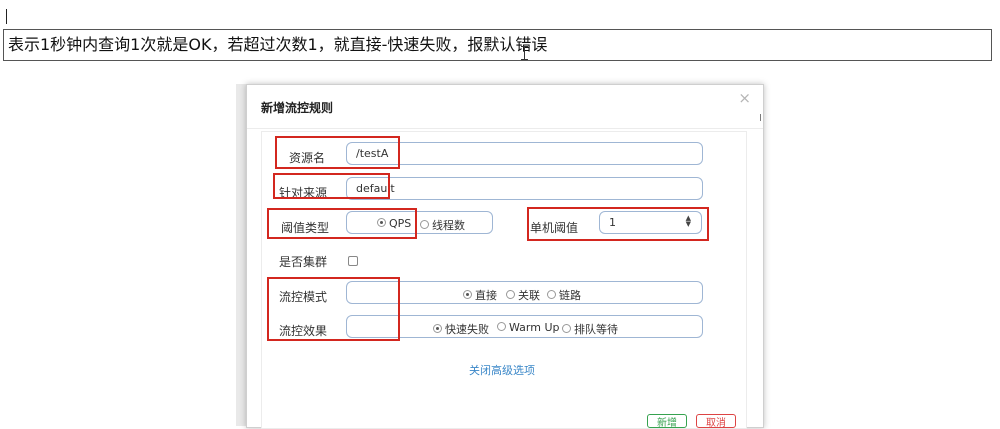  I want to click on radio-queue-label: 排队等待, so click(596, 329).